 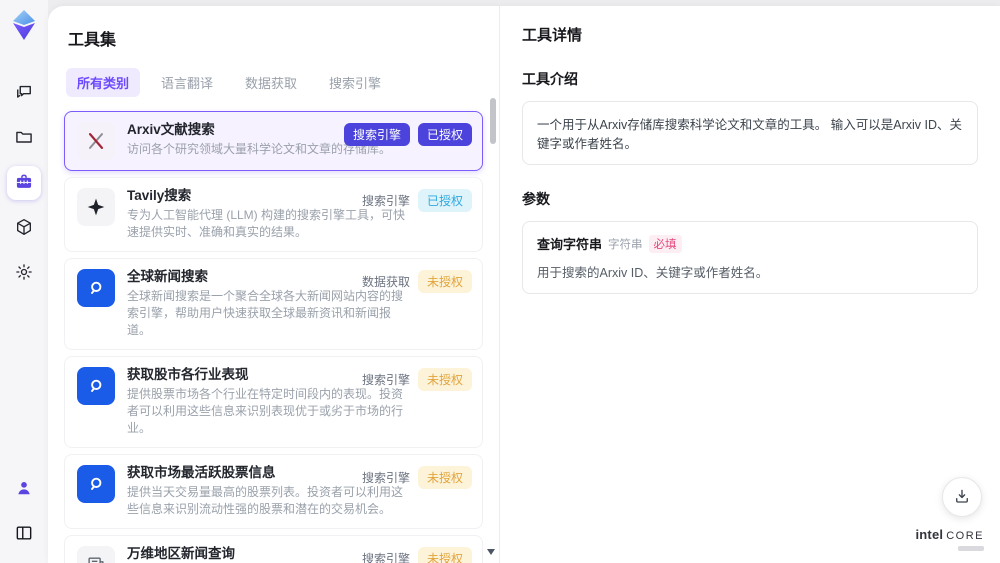 I want to click on toolbox-icon, so click(x=24, y=183).